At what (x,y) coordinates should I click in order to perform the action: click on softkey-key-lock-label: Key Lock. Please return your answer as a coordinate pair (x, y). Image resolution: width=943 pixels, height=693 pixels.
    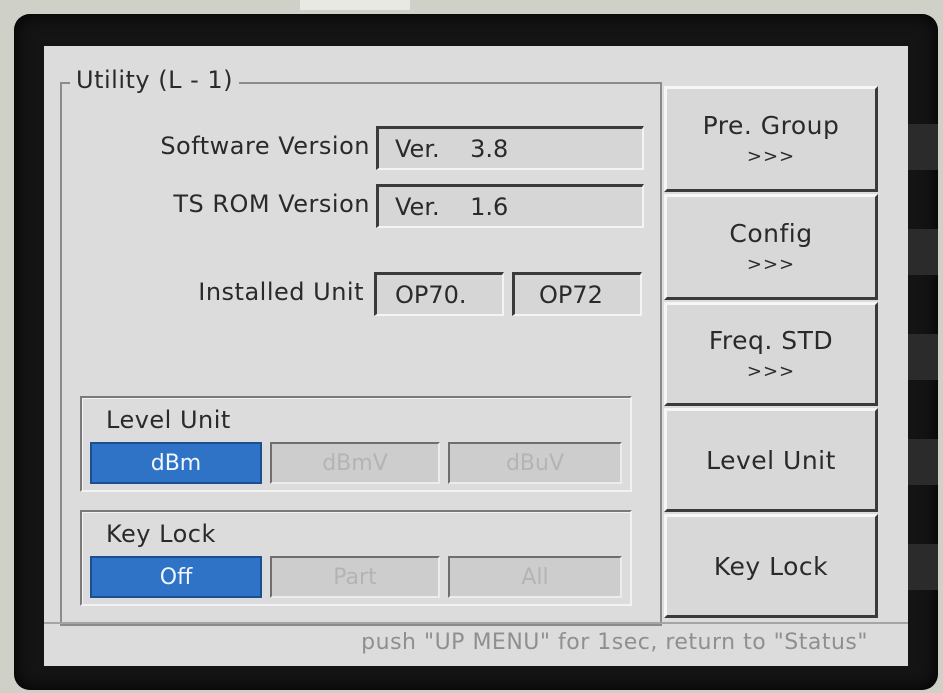
    Looking at the image, I should click on (771, 566).